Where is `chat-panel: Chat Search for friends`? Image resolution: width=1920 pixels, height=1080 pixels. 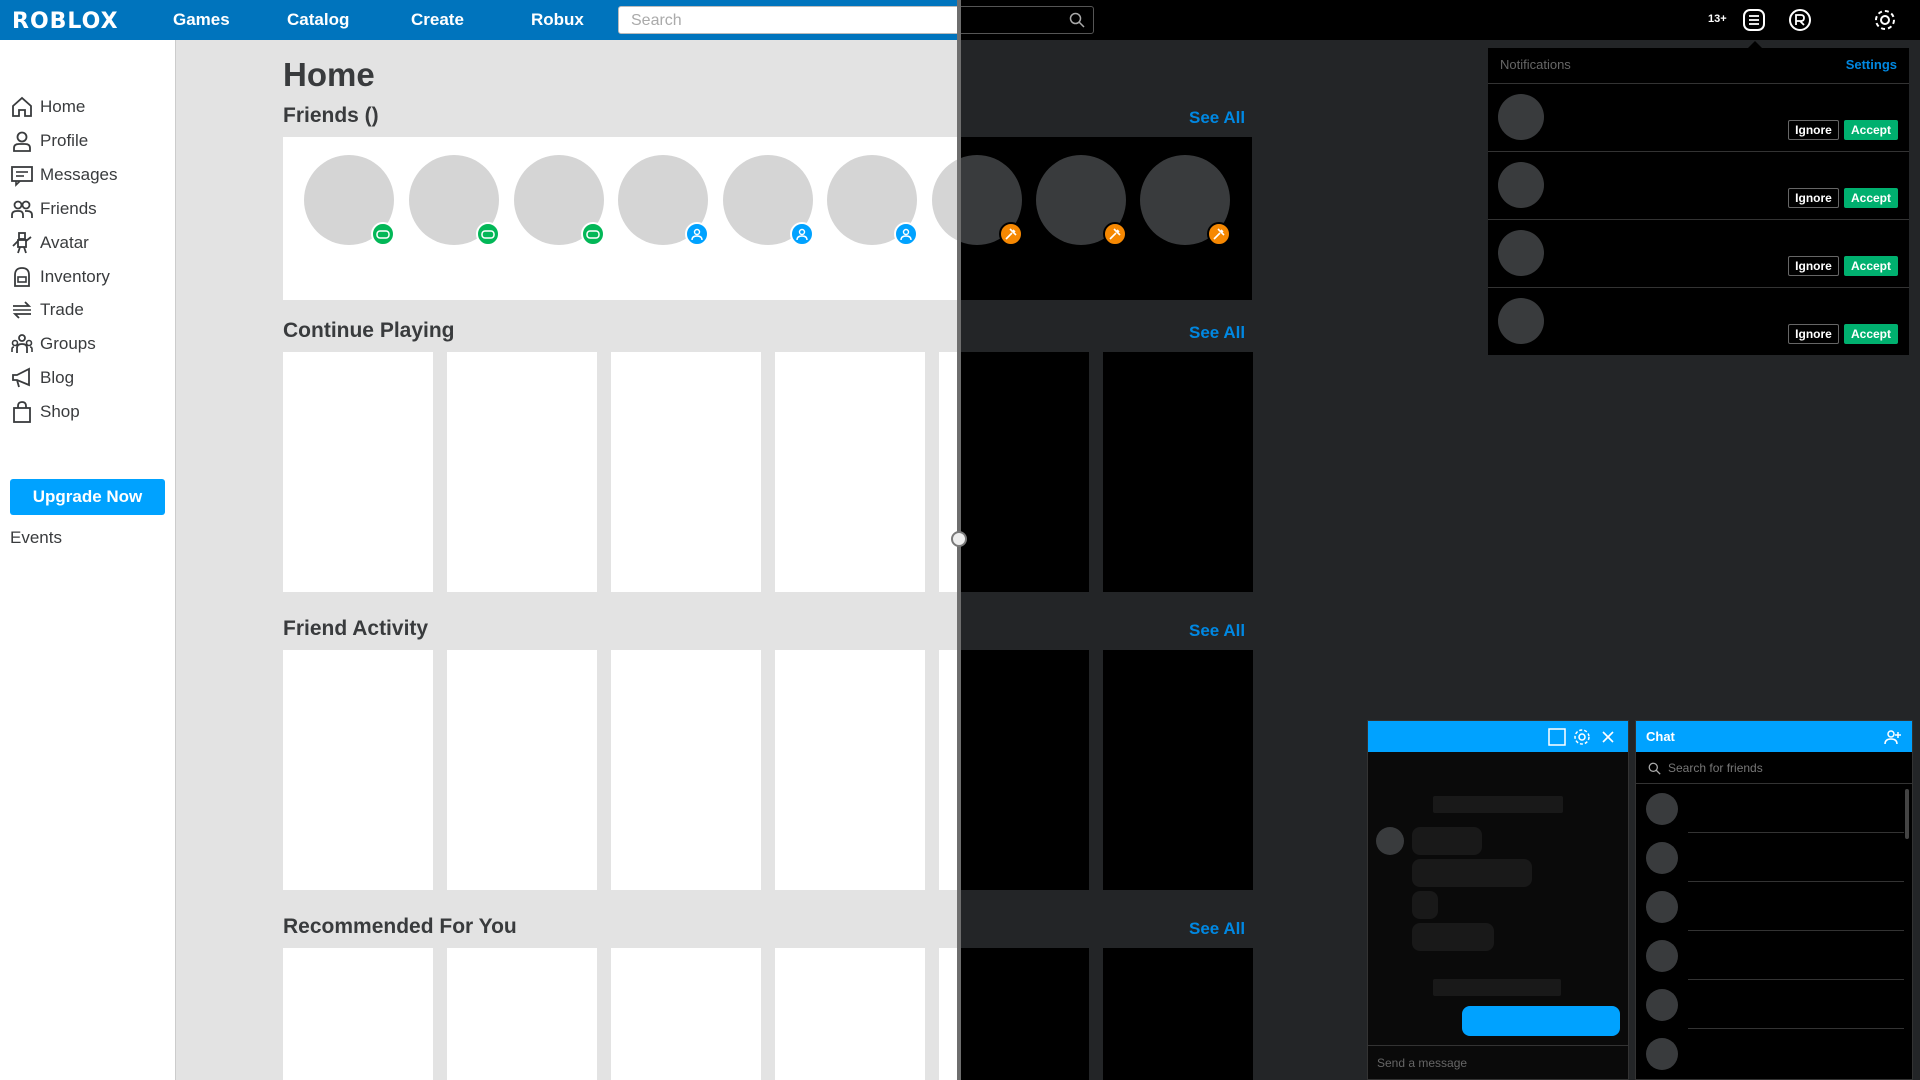 chat-panel: Chat Search for friends is located at coordinates (1774, 900).